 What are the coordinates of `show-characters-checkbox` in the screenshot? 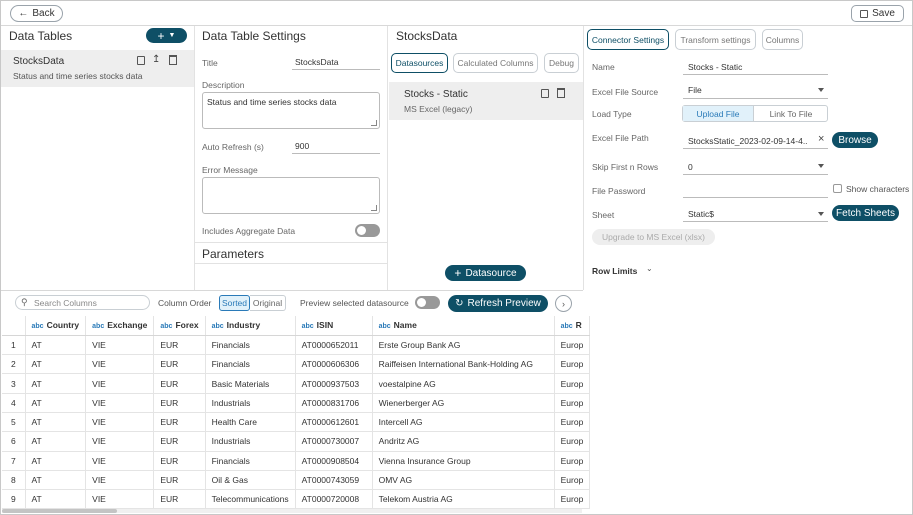 It's located at (837, 188).